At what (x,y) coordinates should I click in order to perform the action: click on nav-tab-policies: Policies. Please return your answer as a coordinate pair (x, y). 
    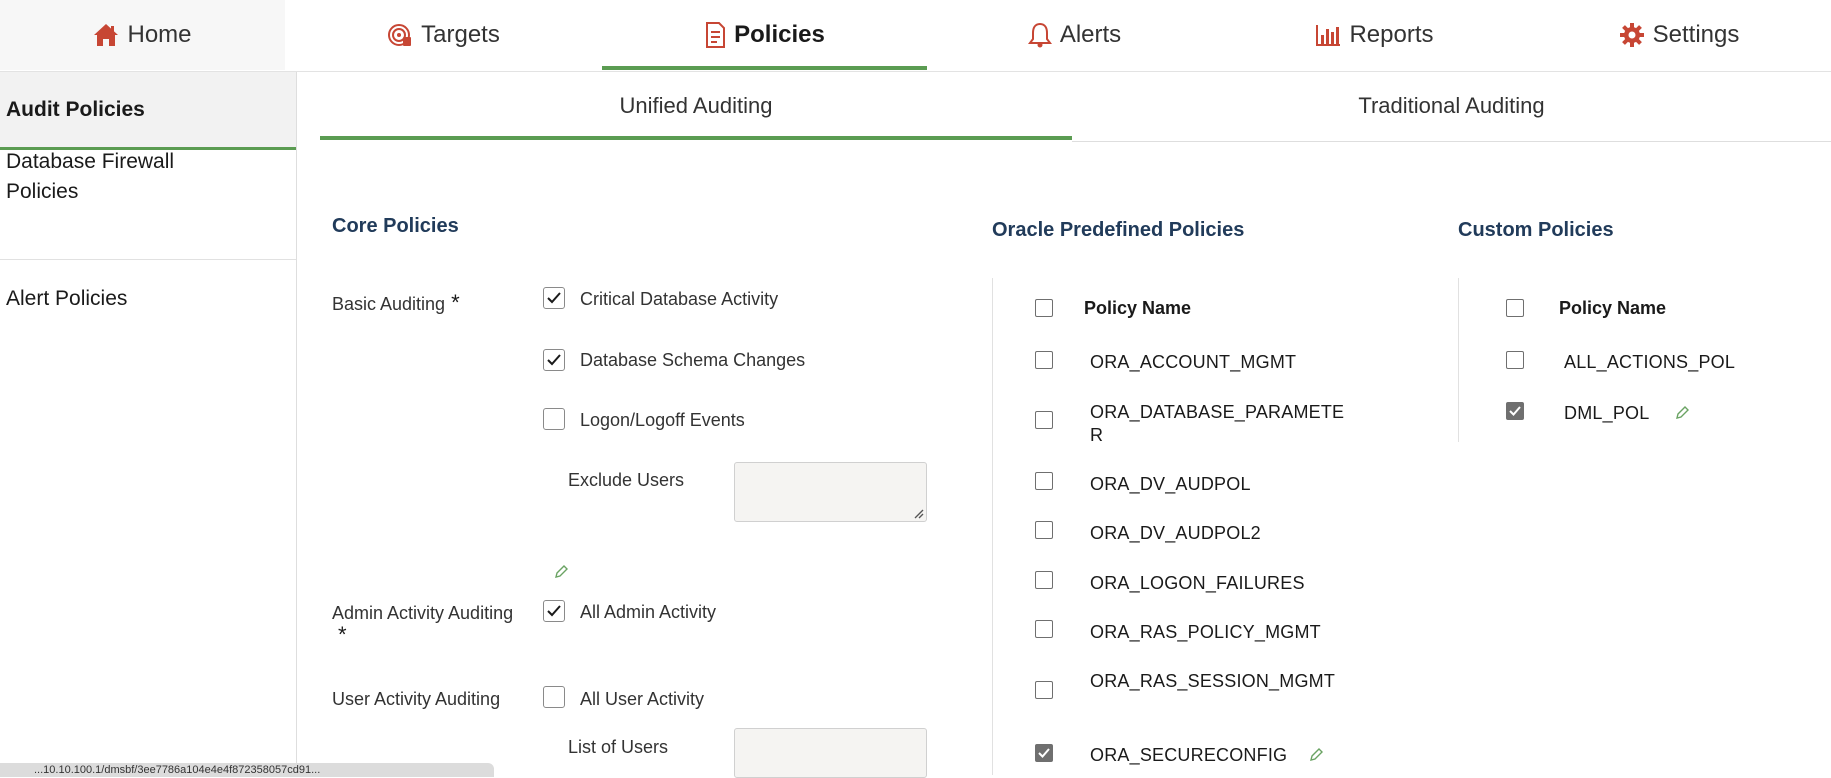
    Looking at the image, I should click on (764, 35).